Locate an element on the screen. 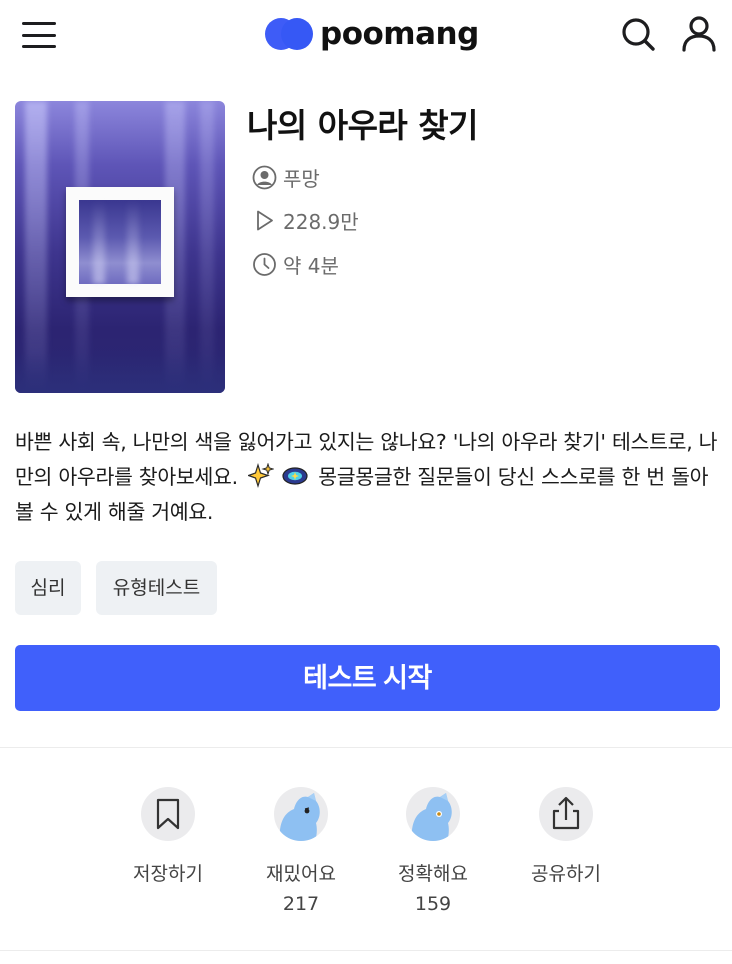  poomang-logo: poomang is located at coordinates (372, 34).